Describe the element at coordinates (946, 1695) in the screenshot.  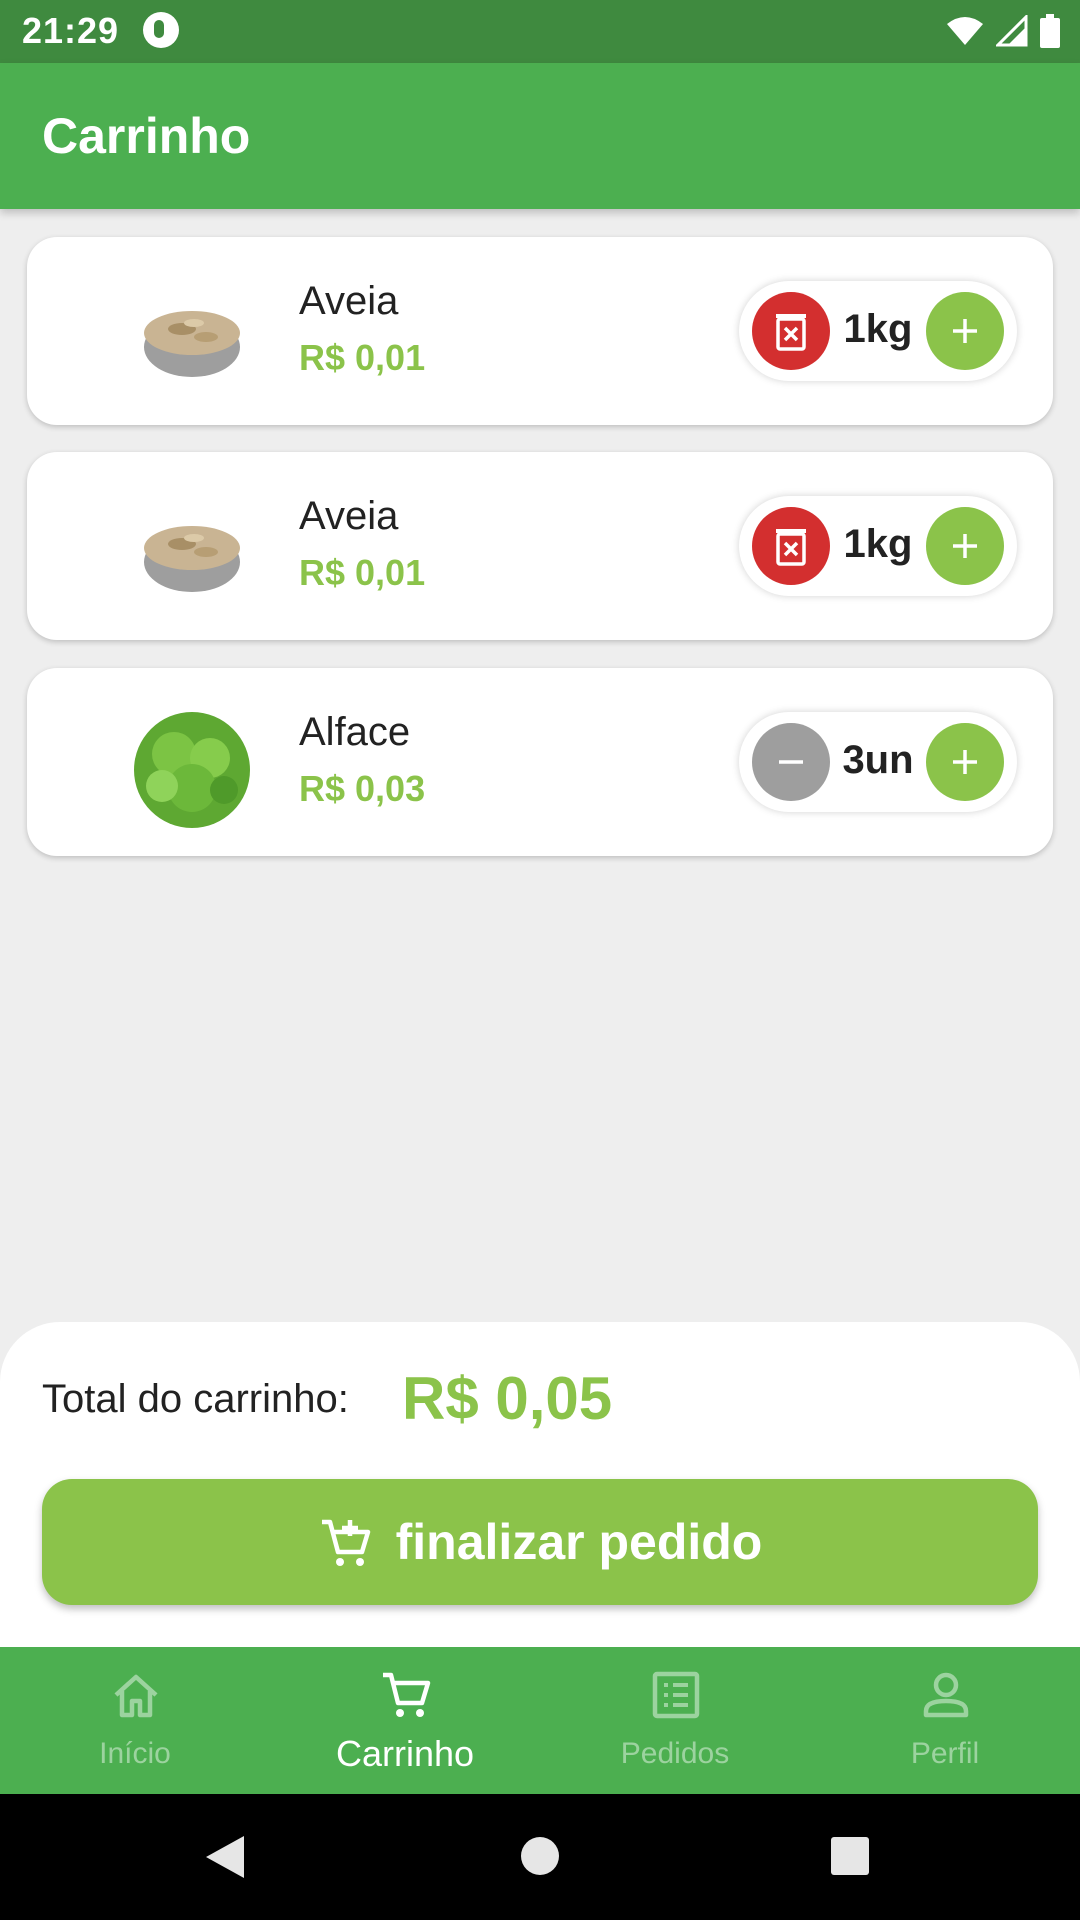
I see `profile-icon` at that location.